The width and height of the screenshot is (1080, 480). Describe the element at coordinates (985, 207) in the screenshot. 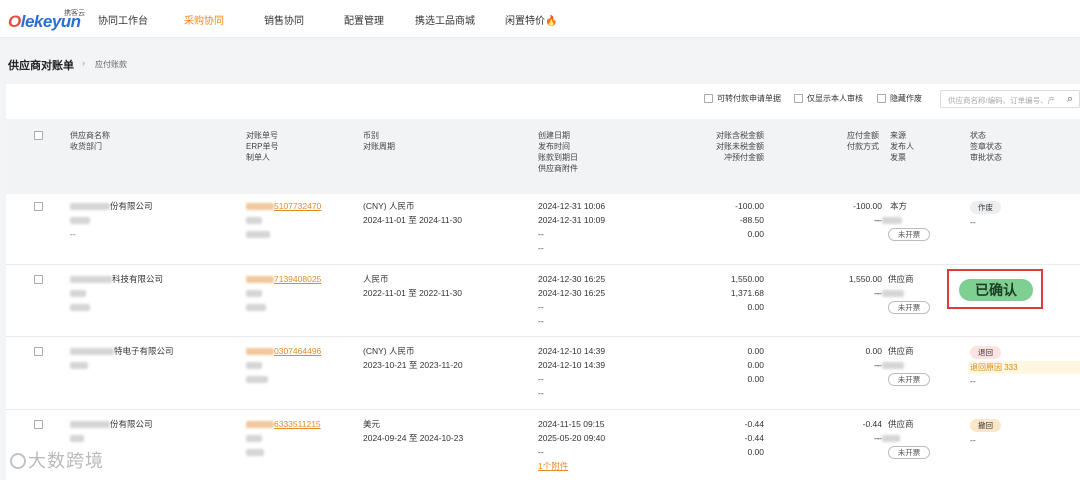

I see `status-badge: 作废` at that location.